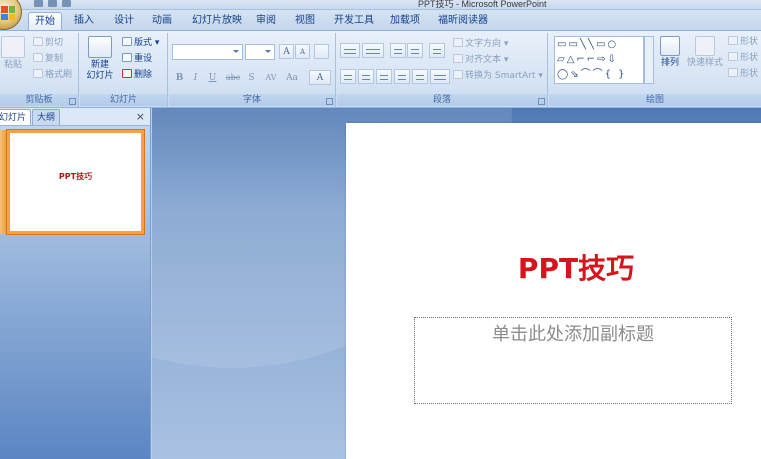  What do you see at coordinates (260, 52) in the screenshot?
I see `font-size-combo` at bounding box center [260, 52].